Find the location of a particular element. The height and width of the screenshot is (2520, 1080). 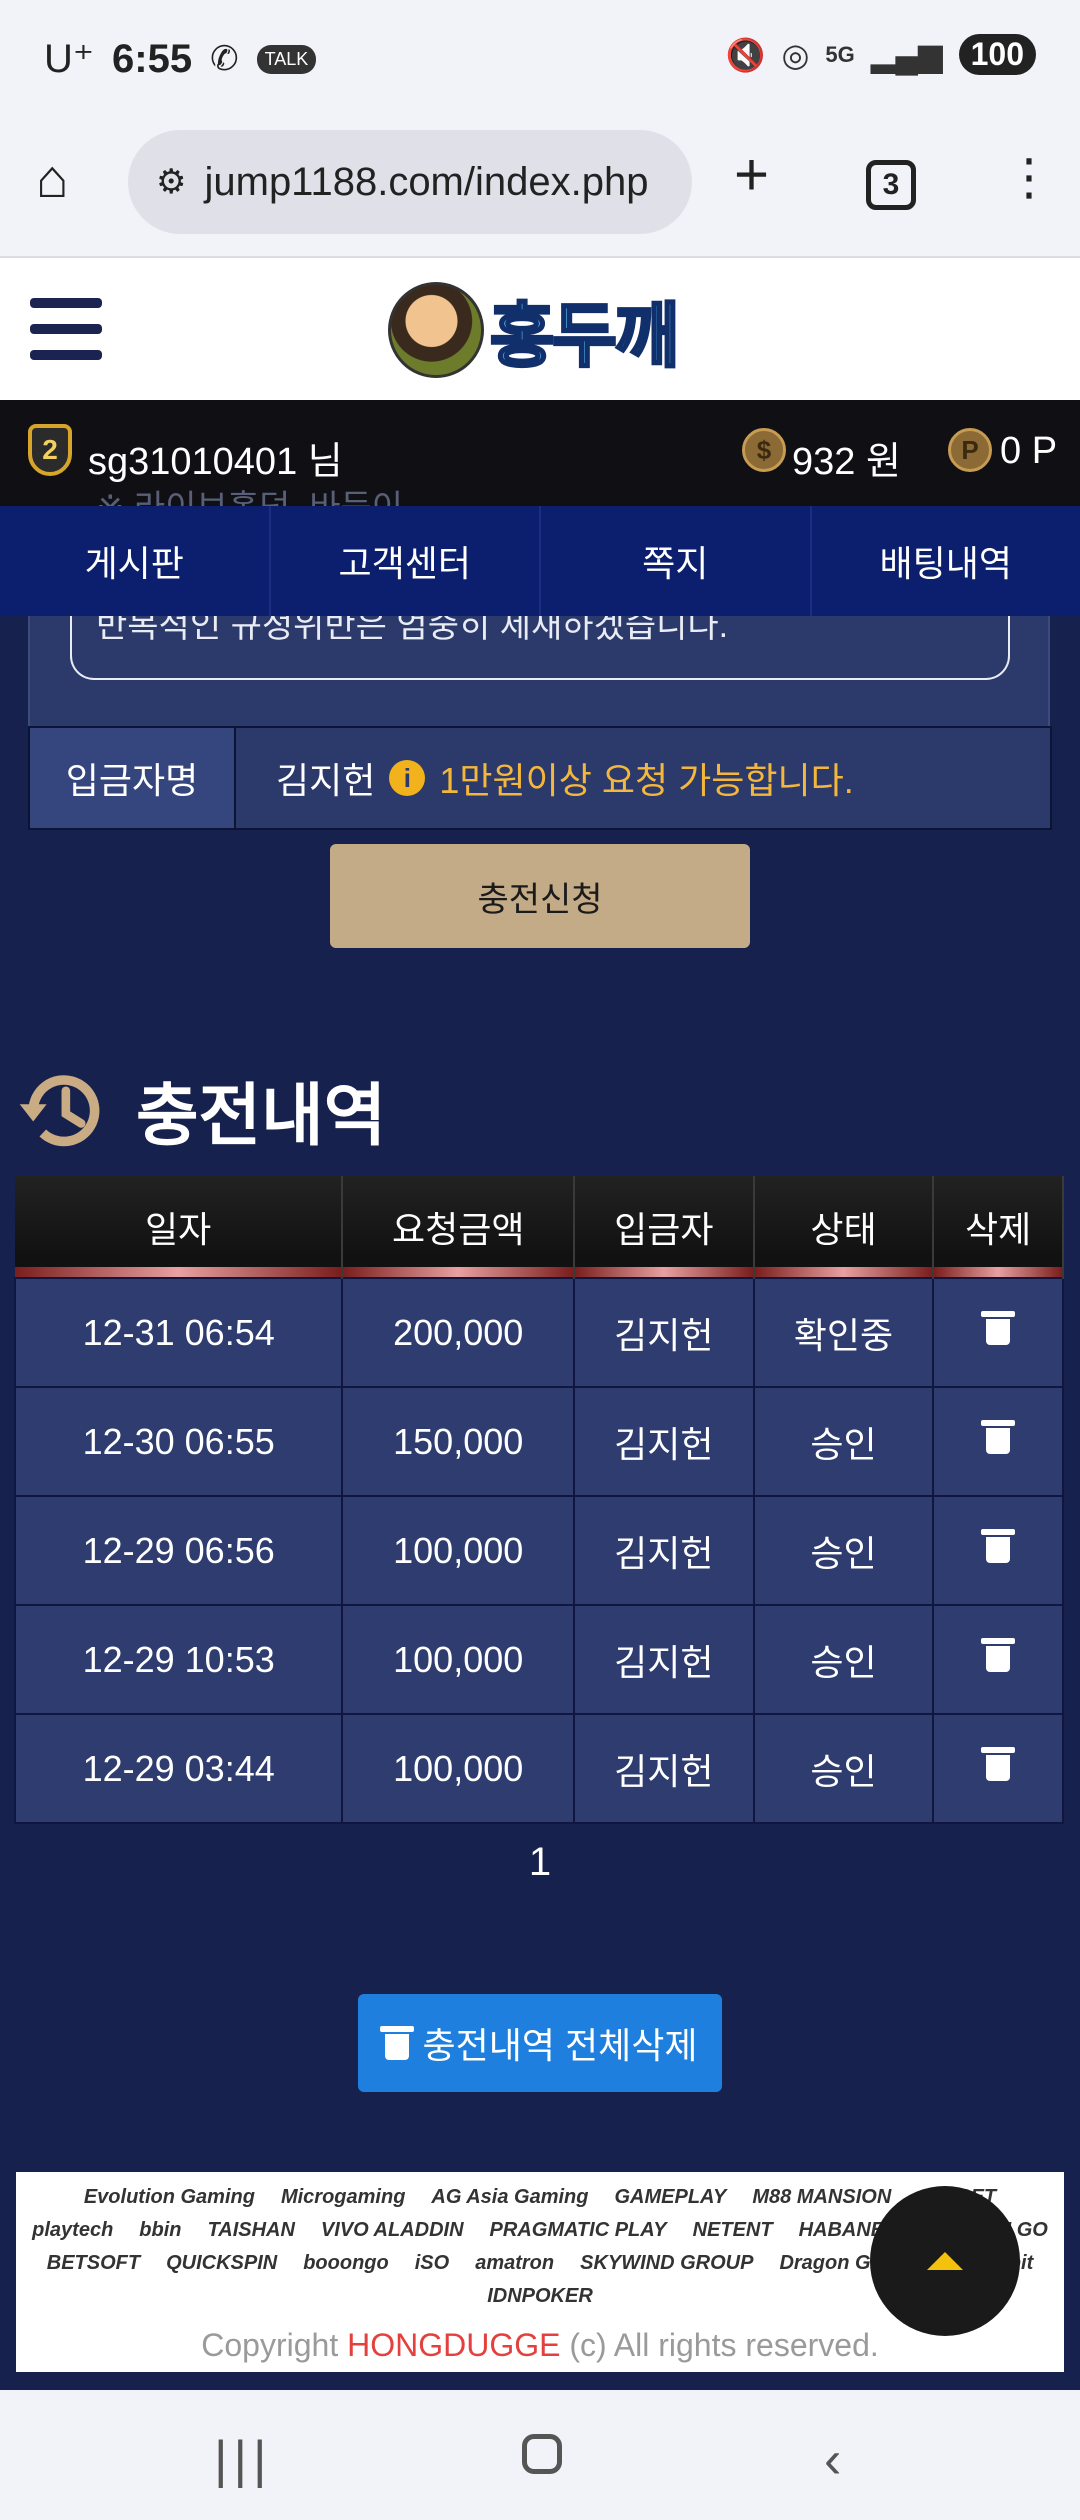

address-bar: ⚙ jump1188.com/index.php is located at coordinates (410, 182).